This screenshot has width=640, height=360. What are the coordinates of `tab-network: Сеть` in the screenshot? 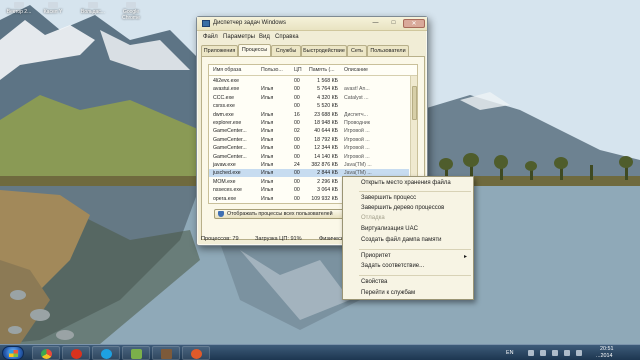 It's located at (357, 50).